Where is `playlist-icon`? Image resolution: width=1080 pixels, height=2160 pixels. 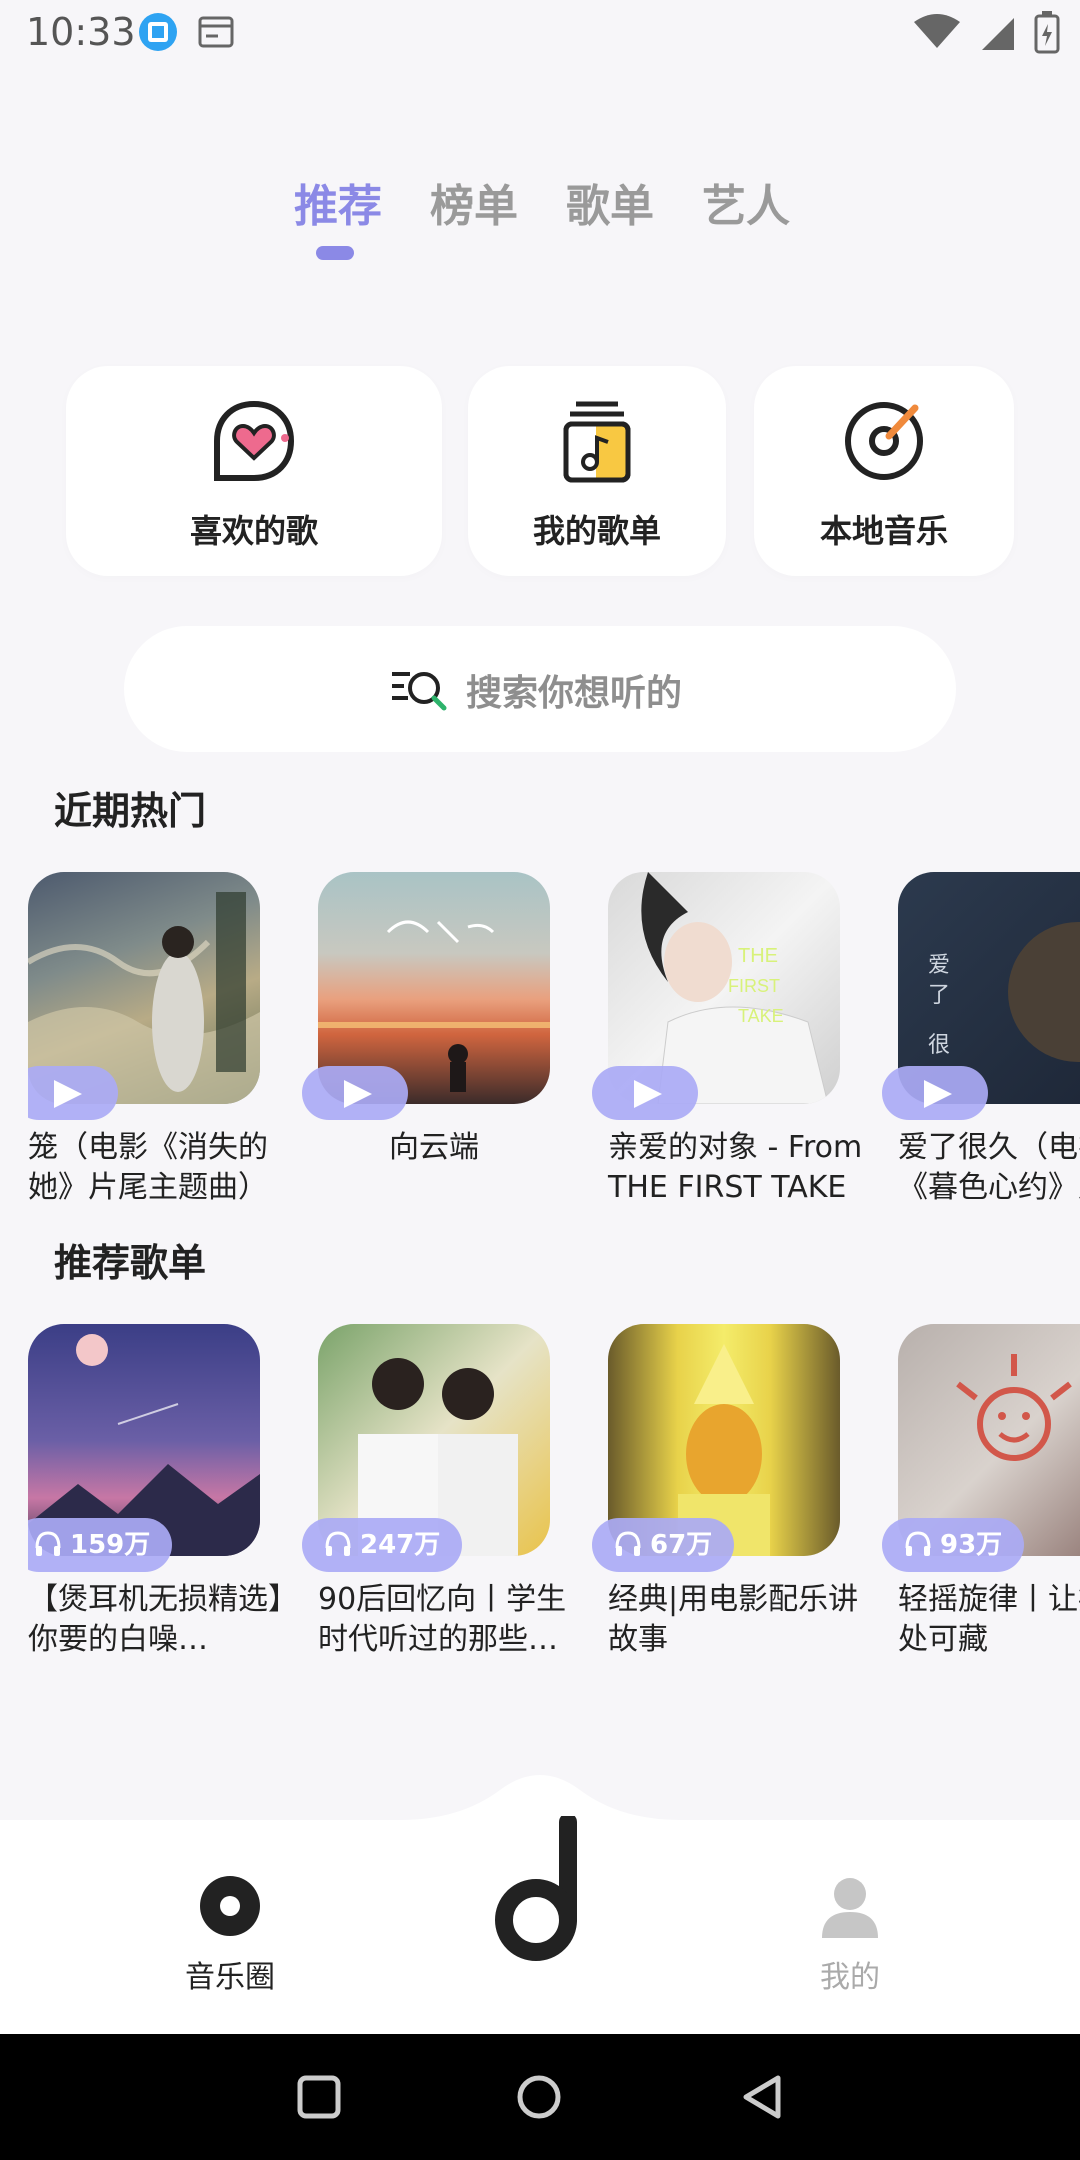
playlist-icon is located at coordinates (597, 442).